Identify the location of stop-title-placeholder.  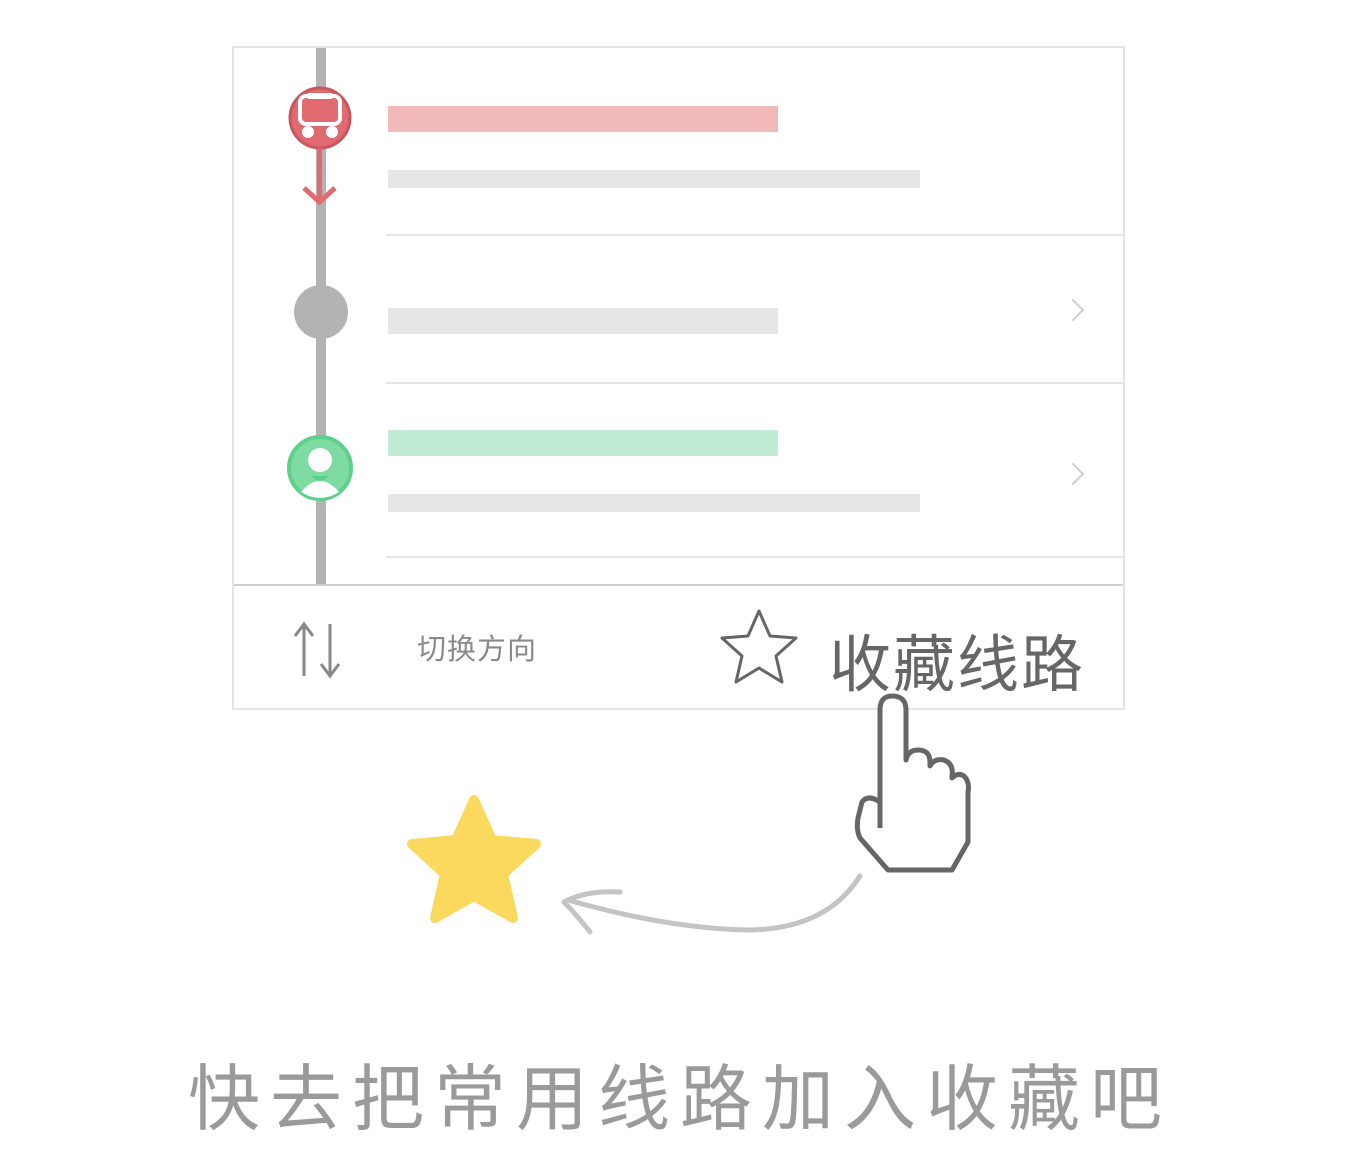
(583, 321).